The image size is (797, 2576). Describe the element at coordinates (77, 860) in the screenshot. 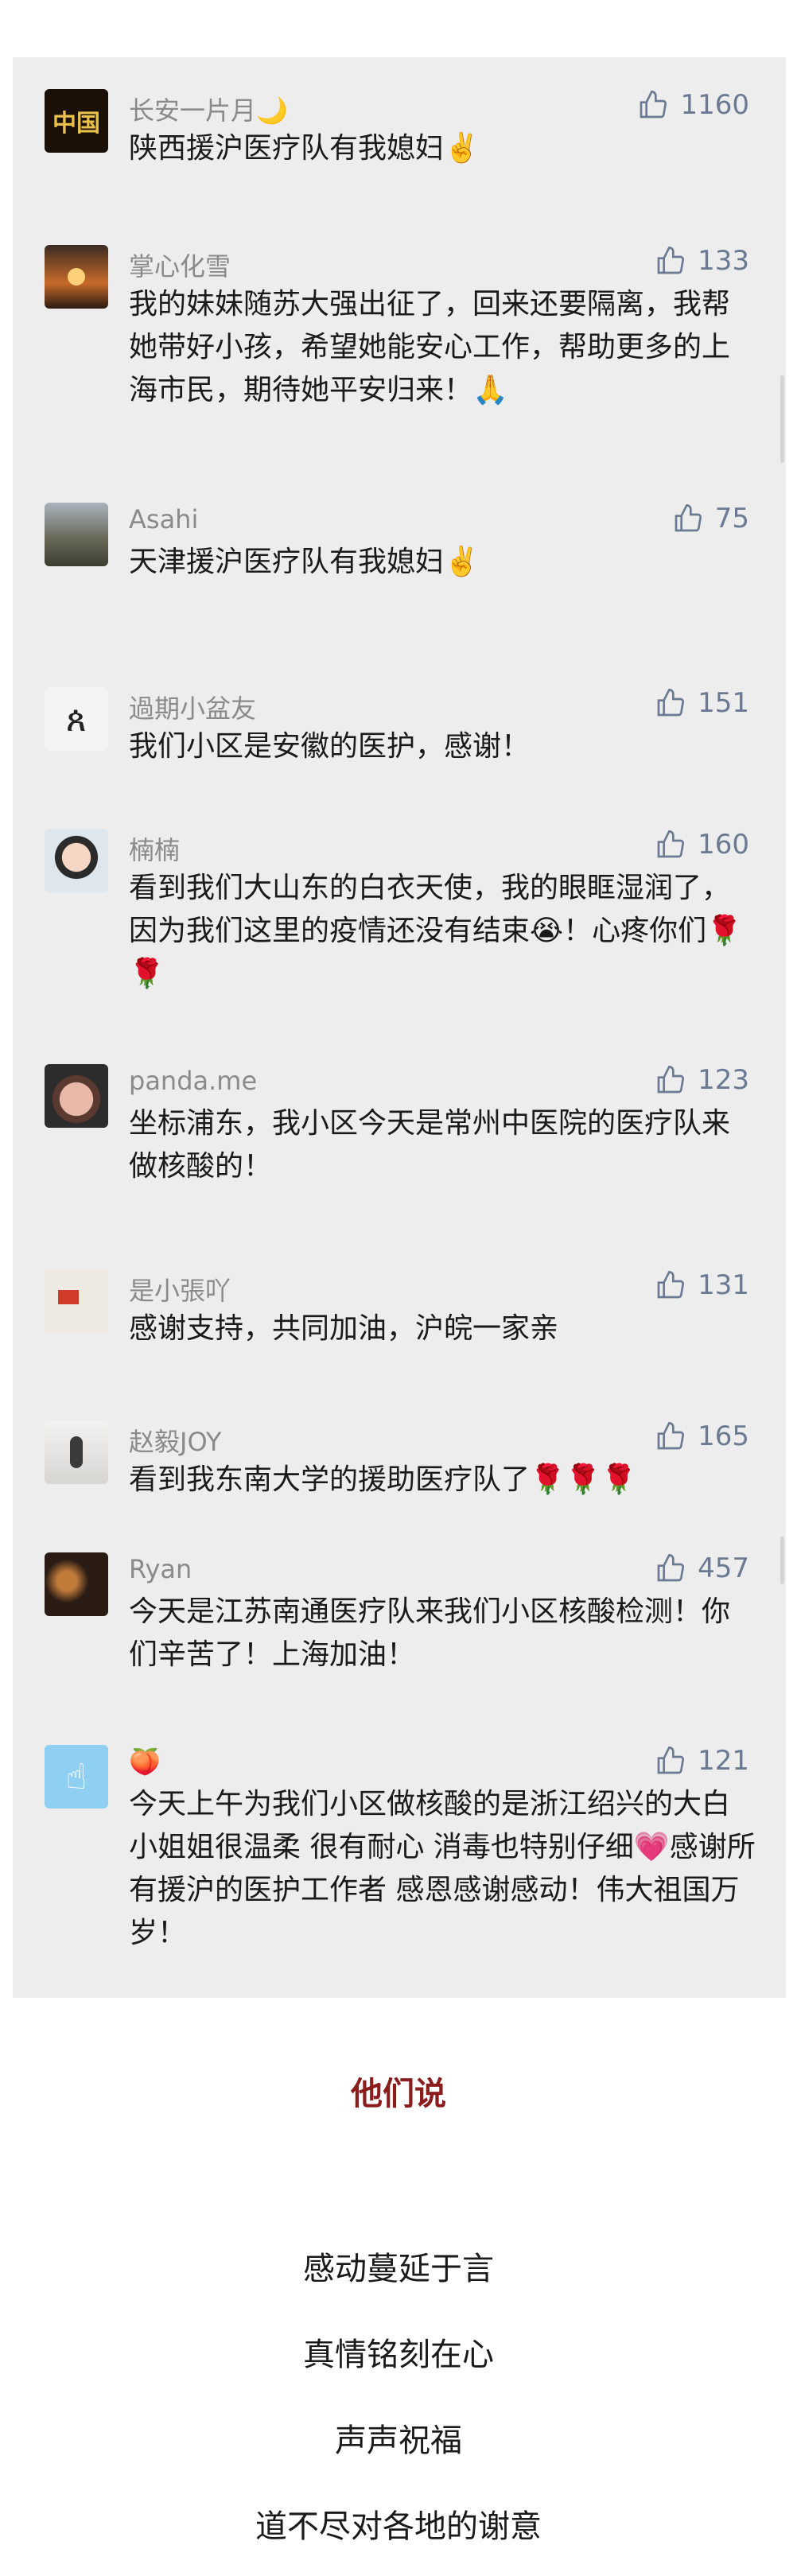

I see `portrait-icon` at that location.